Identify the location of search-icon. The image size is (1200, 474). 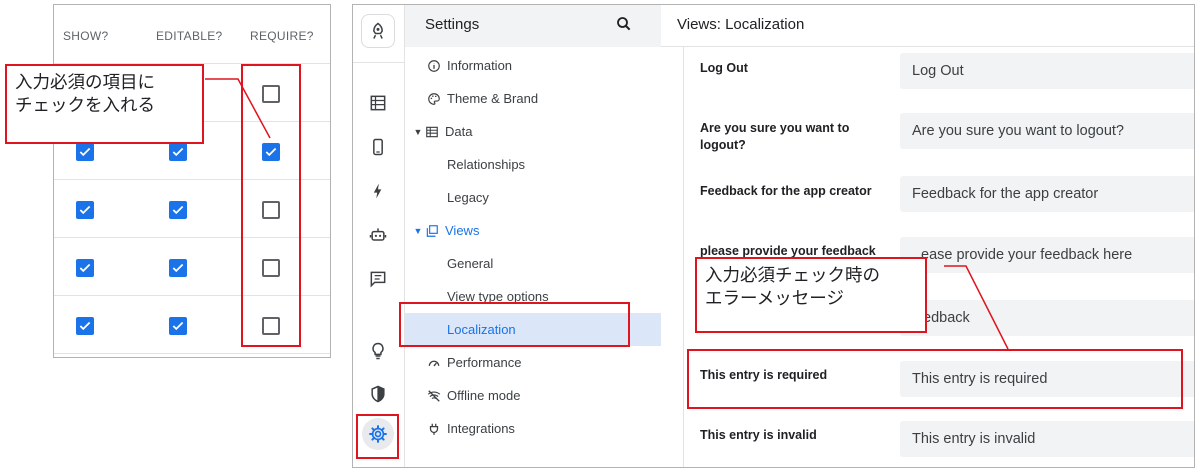
(624, 24).